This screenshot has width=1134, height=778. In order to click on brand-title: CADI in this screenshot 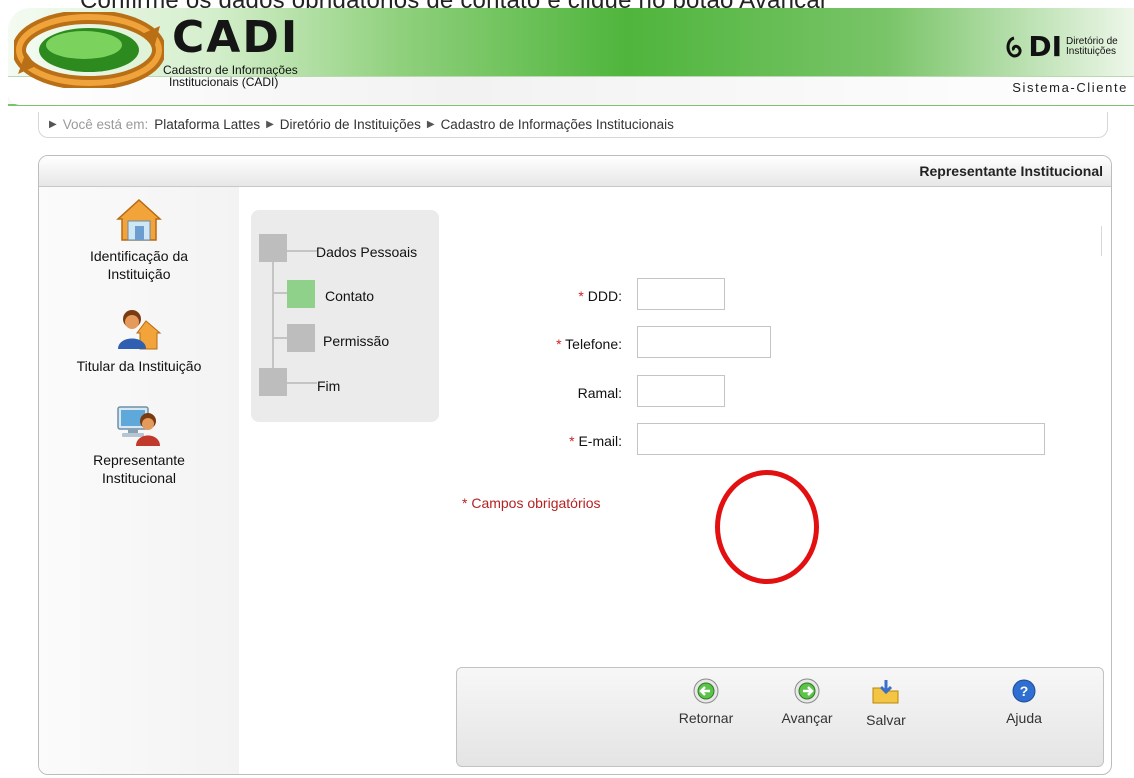, I will do `click(236, 37)`.